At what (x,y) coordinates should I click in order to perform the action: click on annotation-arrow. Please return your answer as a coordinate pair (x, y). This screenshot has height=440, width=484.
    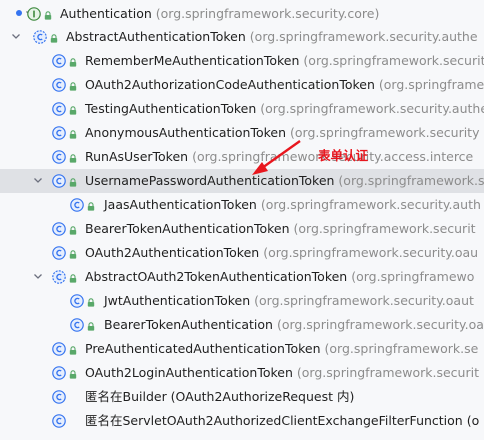
    Looking at the image, I should click on (276, 157).